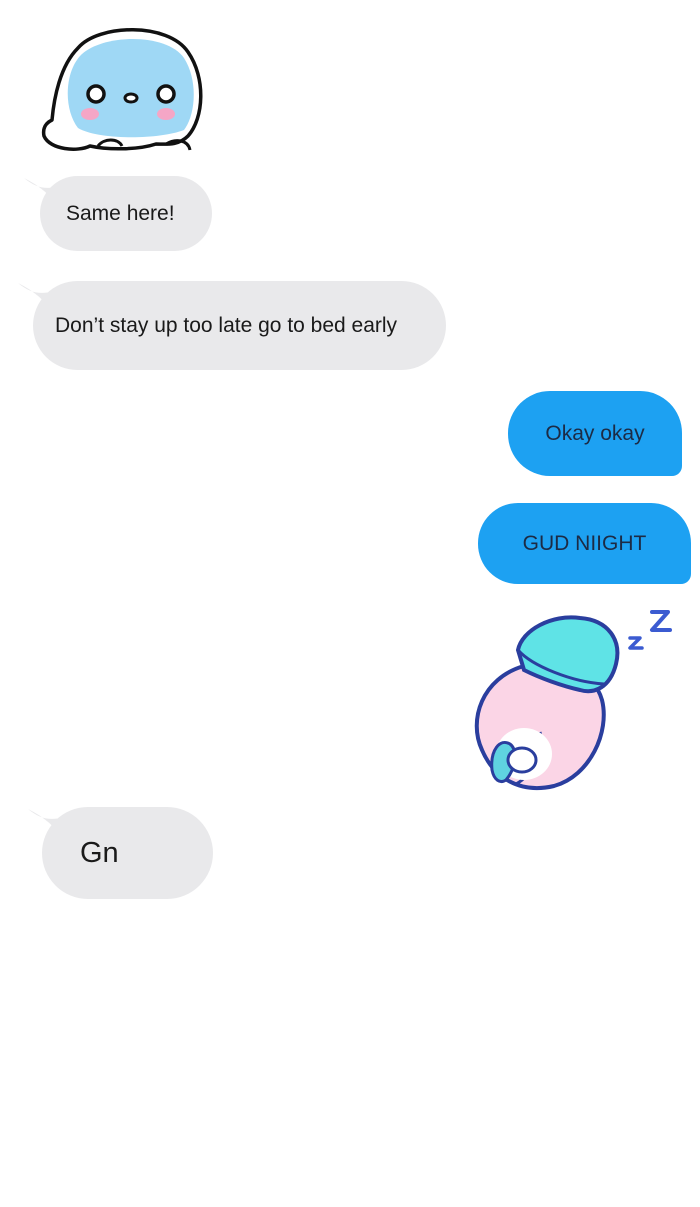 This screenshot has width=700, height=1207. I want to click on message-bubble-sent: GUD NIIGHT, so click(584, 543).